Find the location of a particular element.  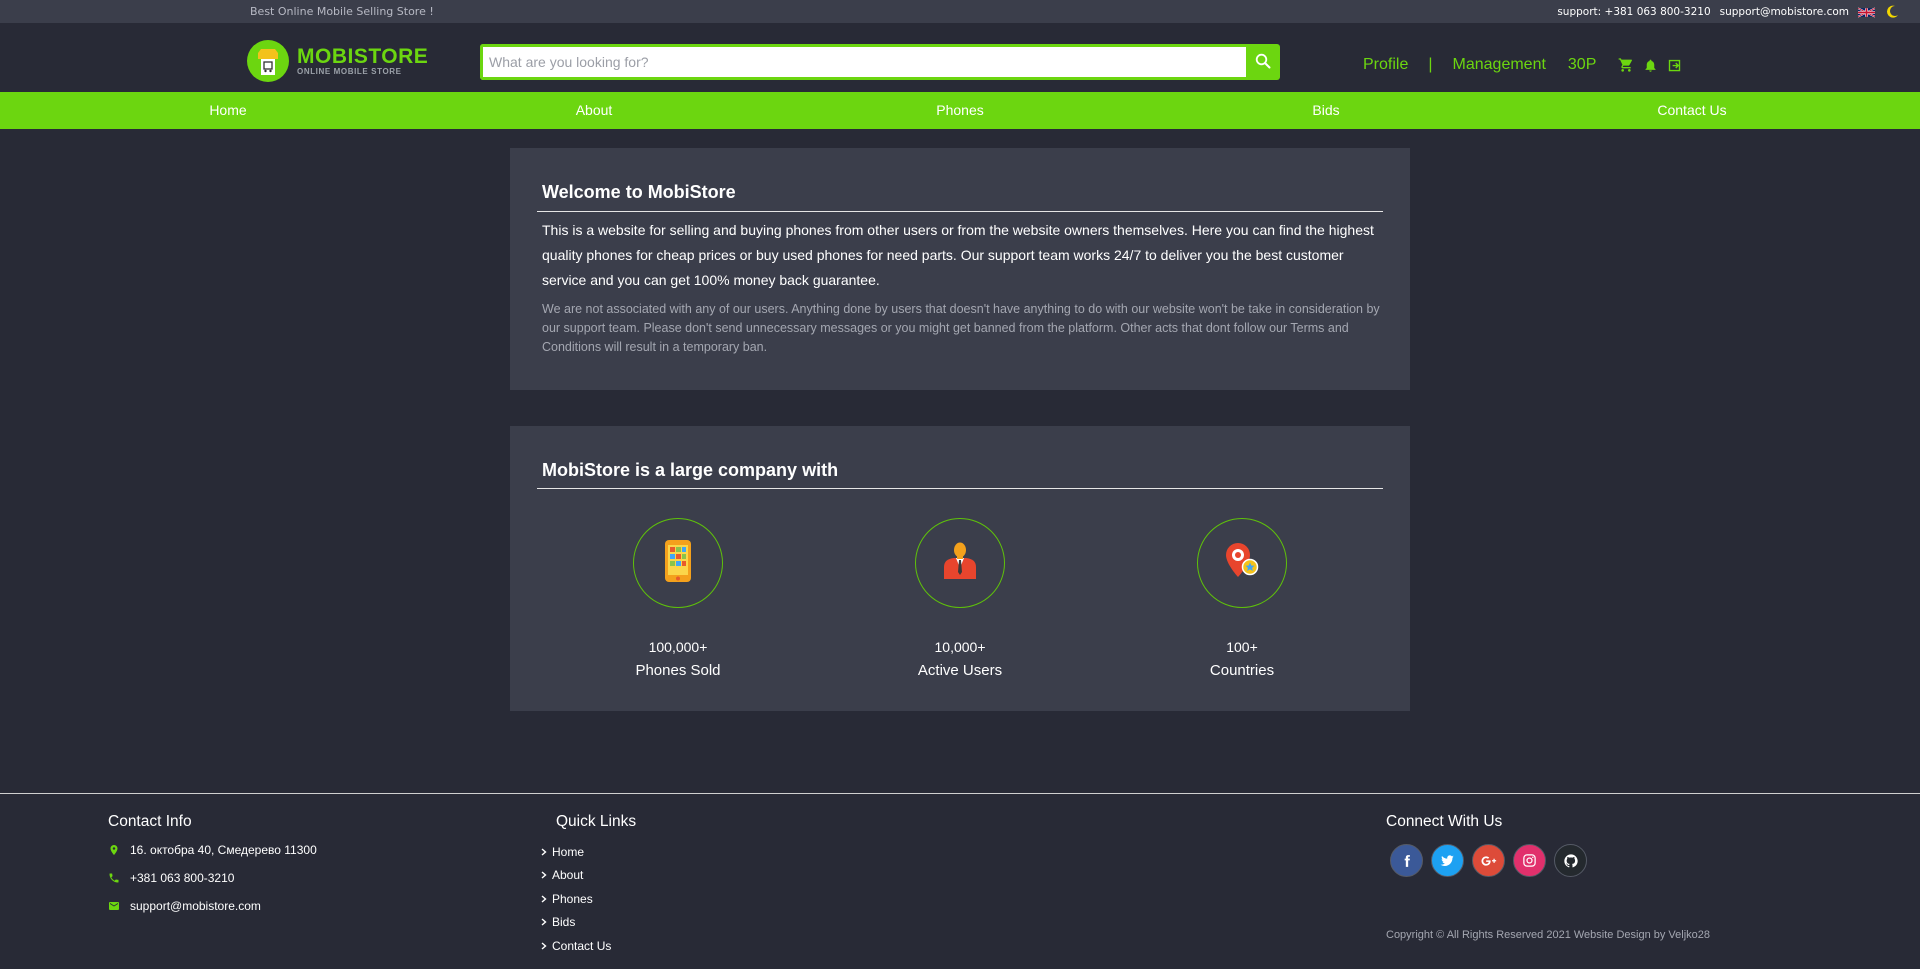

footer-link-label: Bids is located at coordinates (564, 922).